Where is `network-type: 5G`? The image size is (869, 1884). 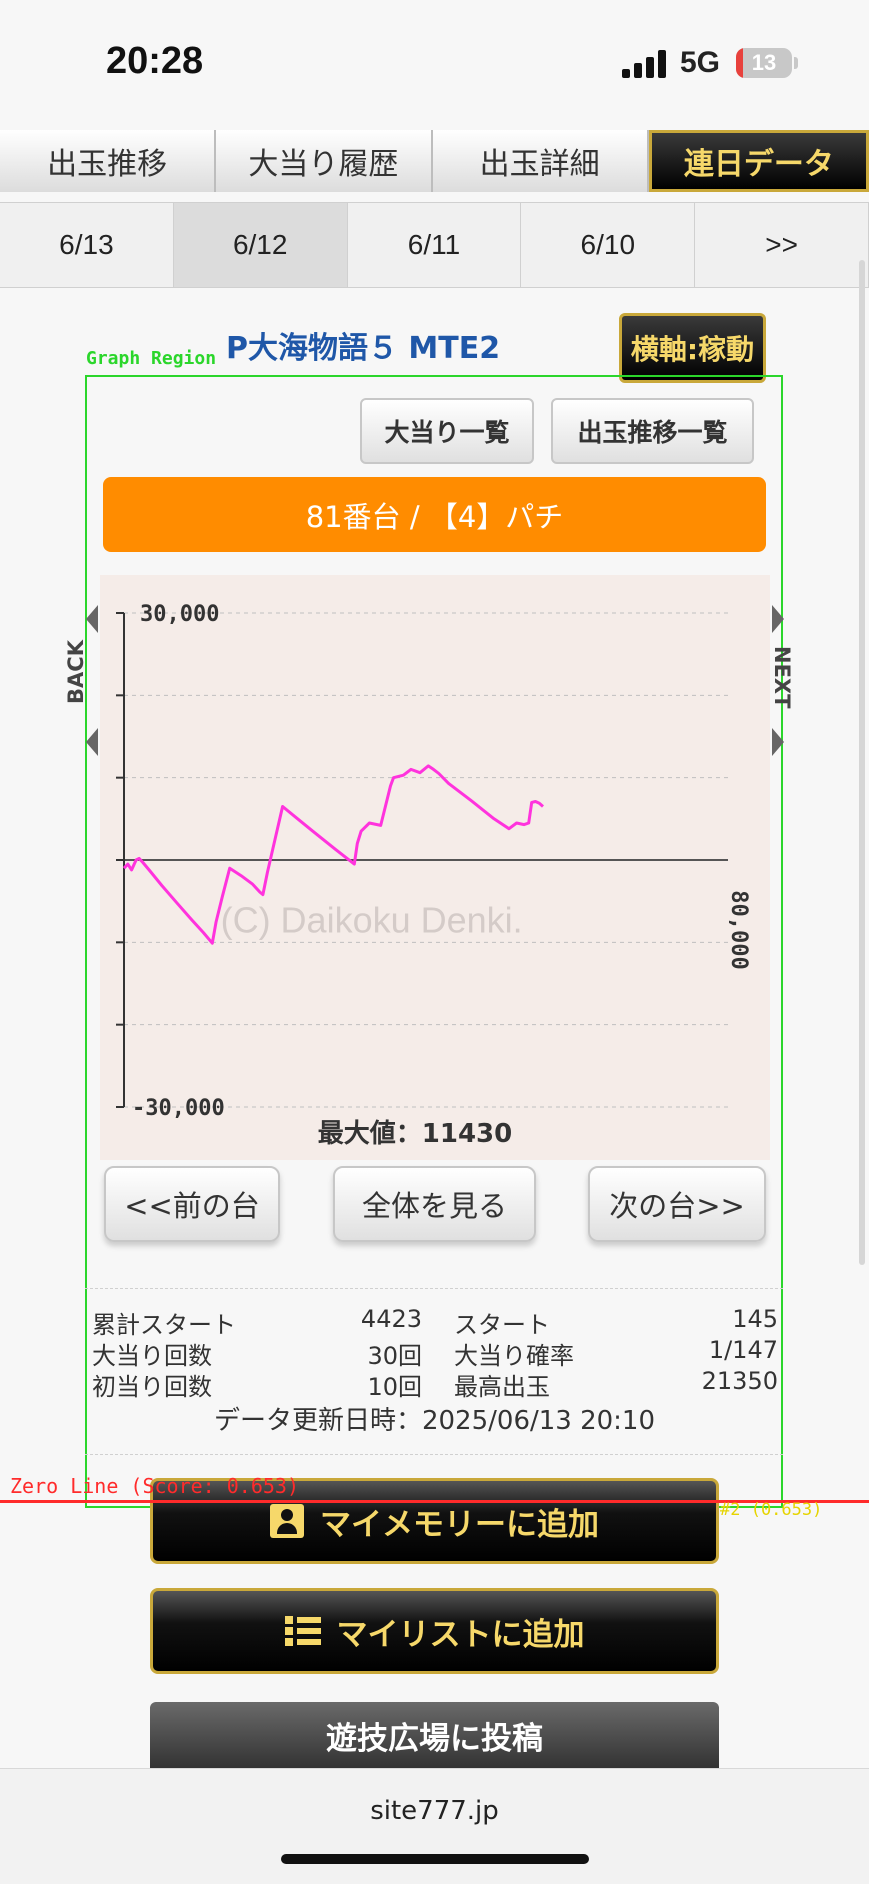 network-type: 5G is located at coordinates (700, 62).